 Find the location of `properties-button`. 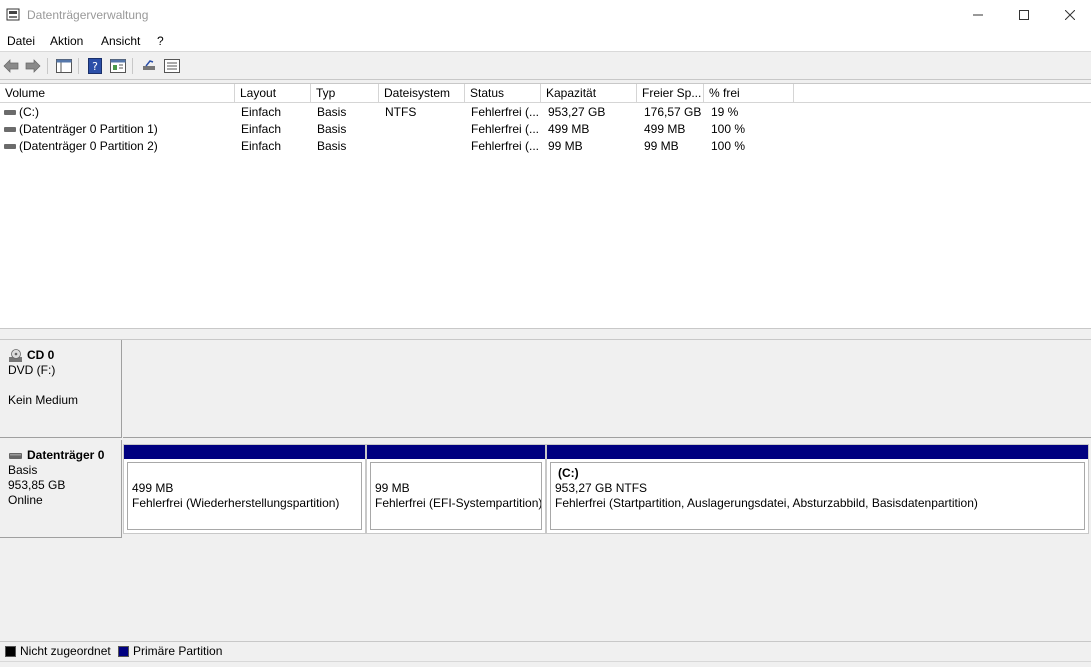

properties-button is located at coordinates (118, 66).